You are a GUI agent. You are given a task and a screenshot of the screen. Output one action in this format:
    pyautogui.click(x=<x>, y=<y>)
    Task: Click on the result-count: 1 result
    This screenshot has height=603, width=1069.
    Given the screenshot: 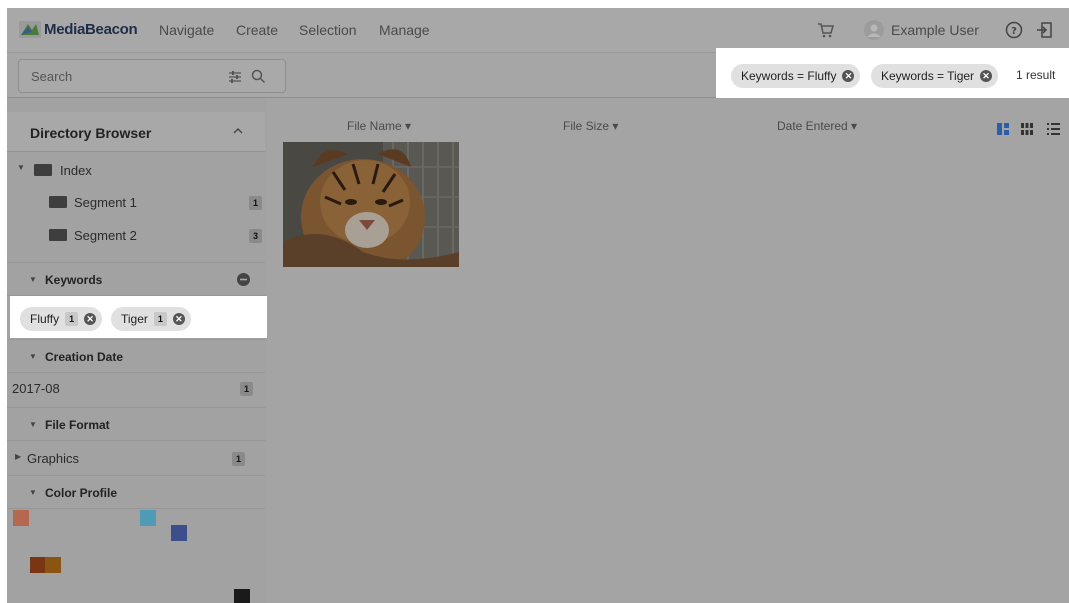 What is the action you would take?
    pyautogui.click(x=1036, y=75)
    